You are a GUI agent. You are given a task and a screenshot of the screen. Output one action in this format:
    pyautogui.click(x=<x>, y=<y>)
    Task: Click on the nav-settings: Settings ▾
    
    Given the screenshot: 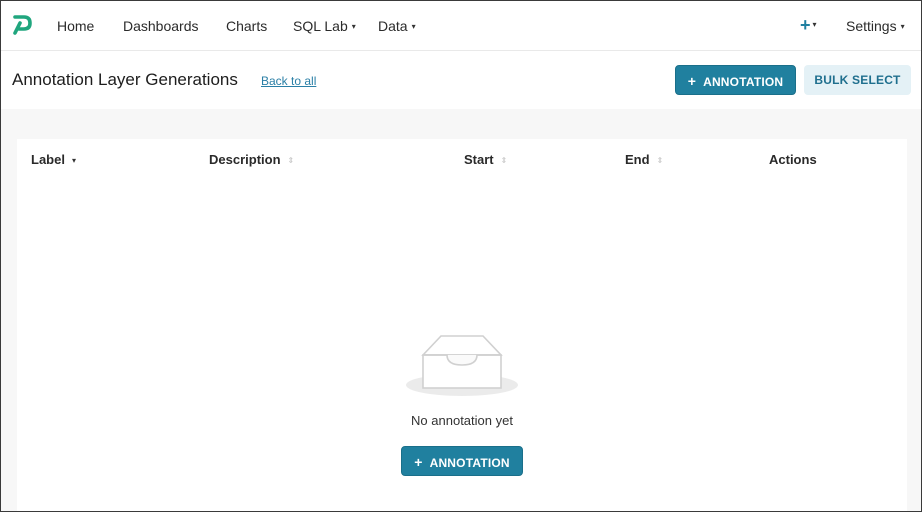 What is the action you would take?
    pyautogui.click(x=875, y=26)
    